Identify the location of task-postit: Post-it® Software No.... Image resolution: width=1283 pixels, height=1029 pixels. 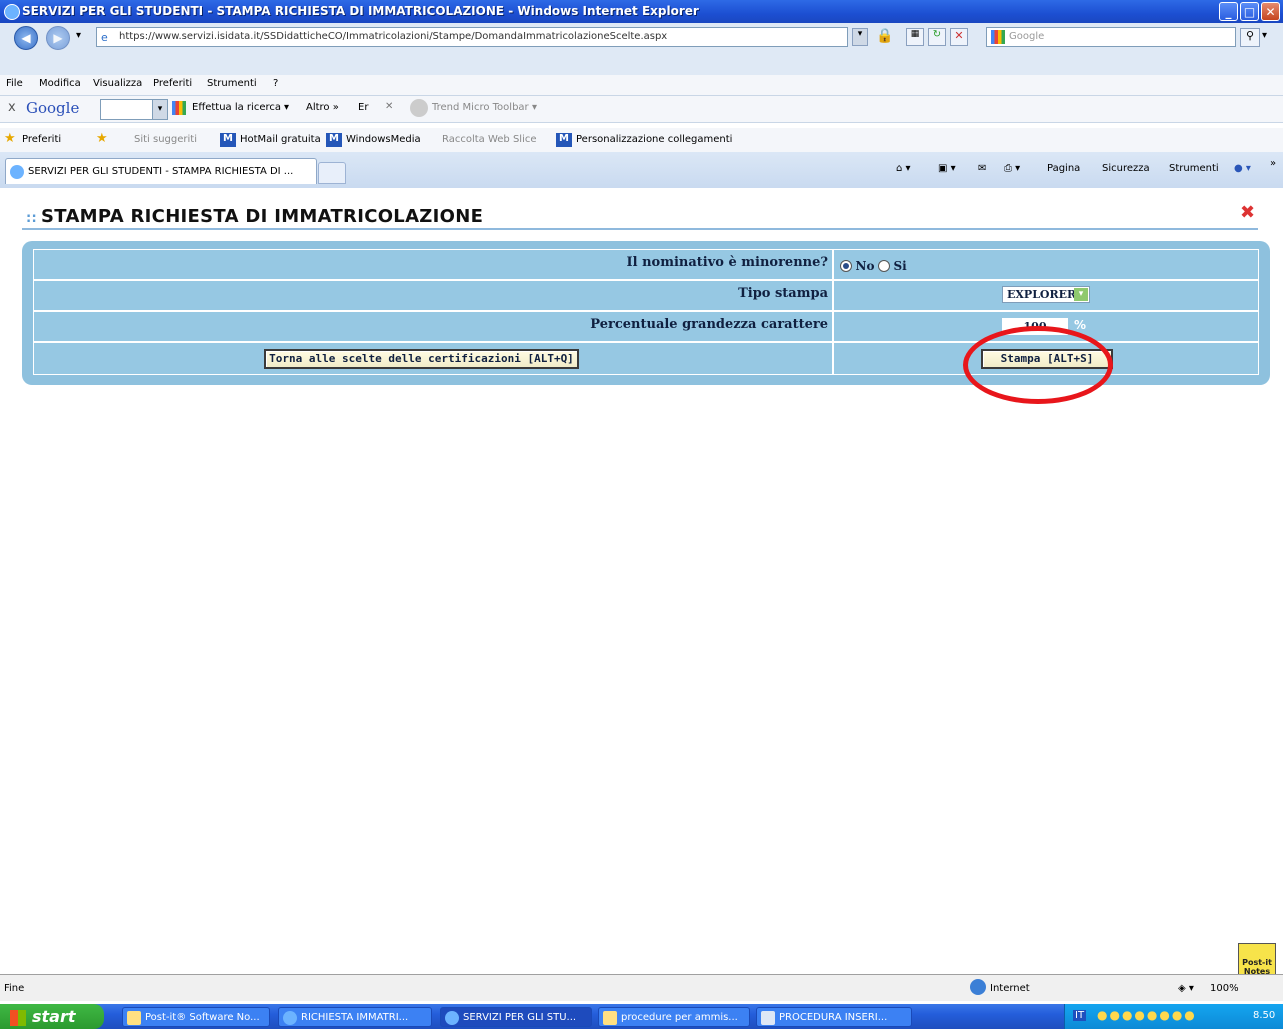
(196, 1017).